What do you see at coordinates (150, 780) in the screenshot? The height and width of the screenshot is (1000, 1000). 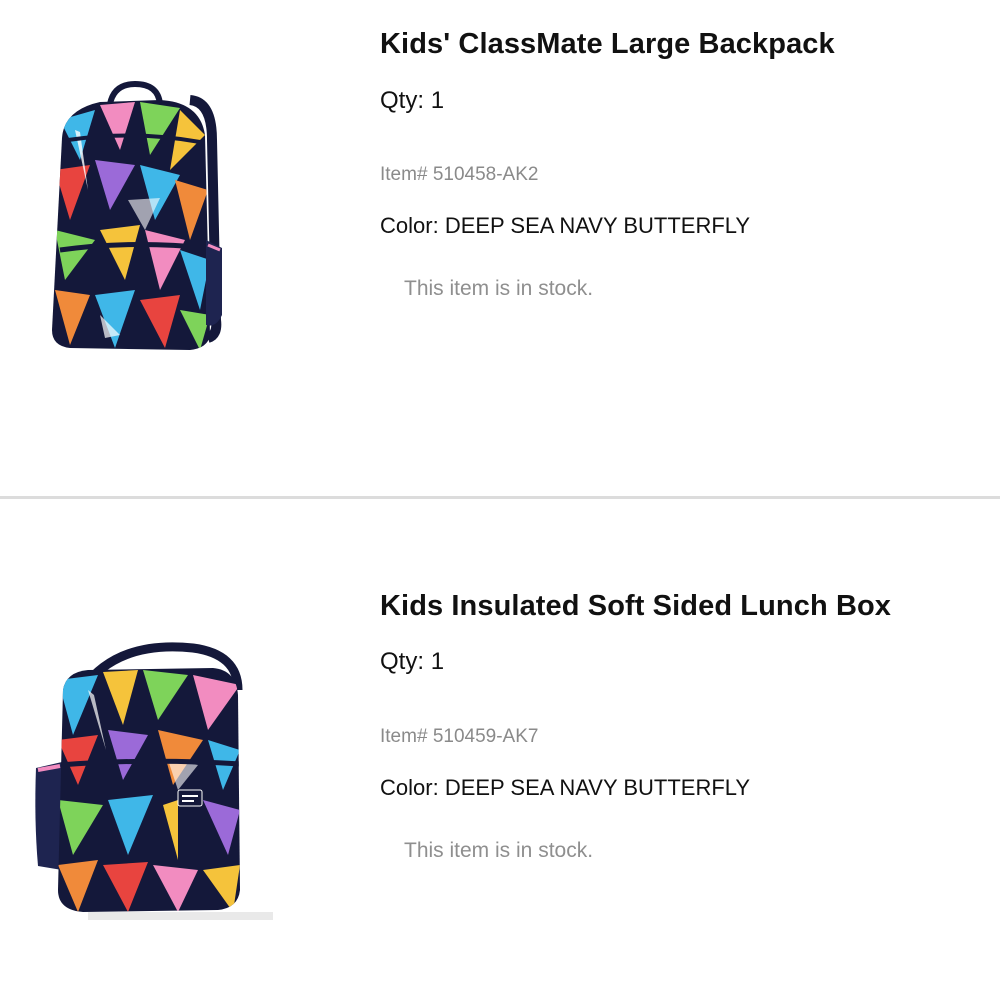 I see `lunch-box-image` at bounding box center [150, 780].